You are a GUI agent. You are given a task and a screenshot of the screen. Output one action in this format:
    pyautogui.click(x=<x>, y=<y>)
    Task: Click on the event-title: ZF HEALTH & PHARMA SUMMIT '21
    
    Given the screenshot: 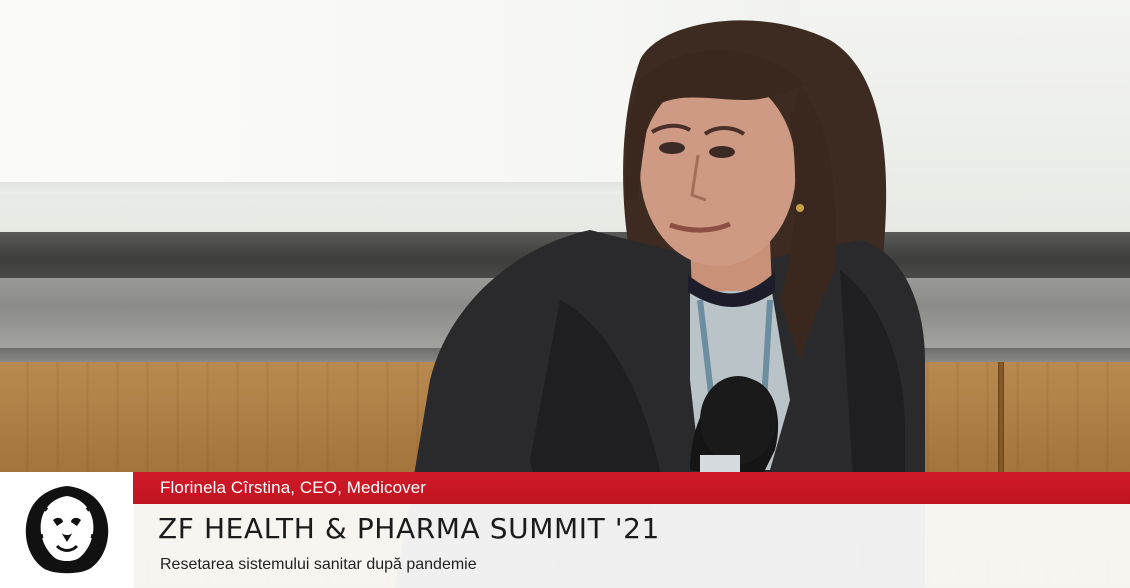 What is the action you would take?
    pyautogui.click(x=409, y=528)
    